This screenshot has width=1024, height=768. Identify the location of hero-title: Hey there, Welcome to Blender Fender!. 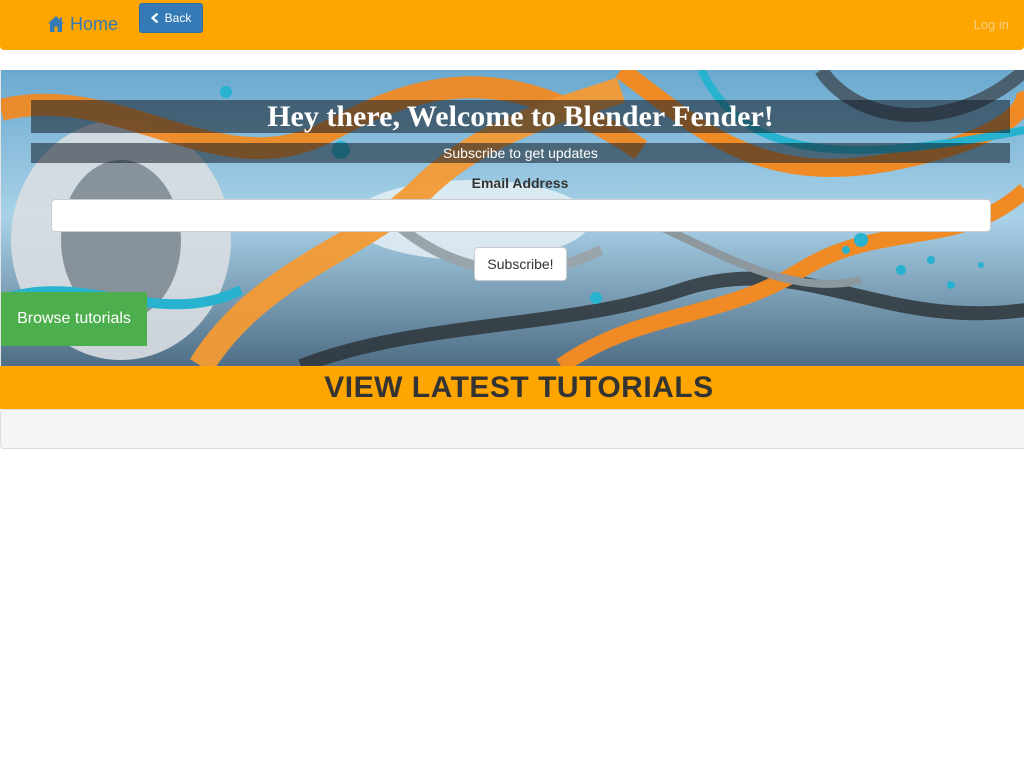
(520, 116).